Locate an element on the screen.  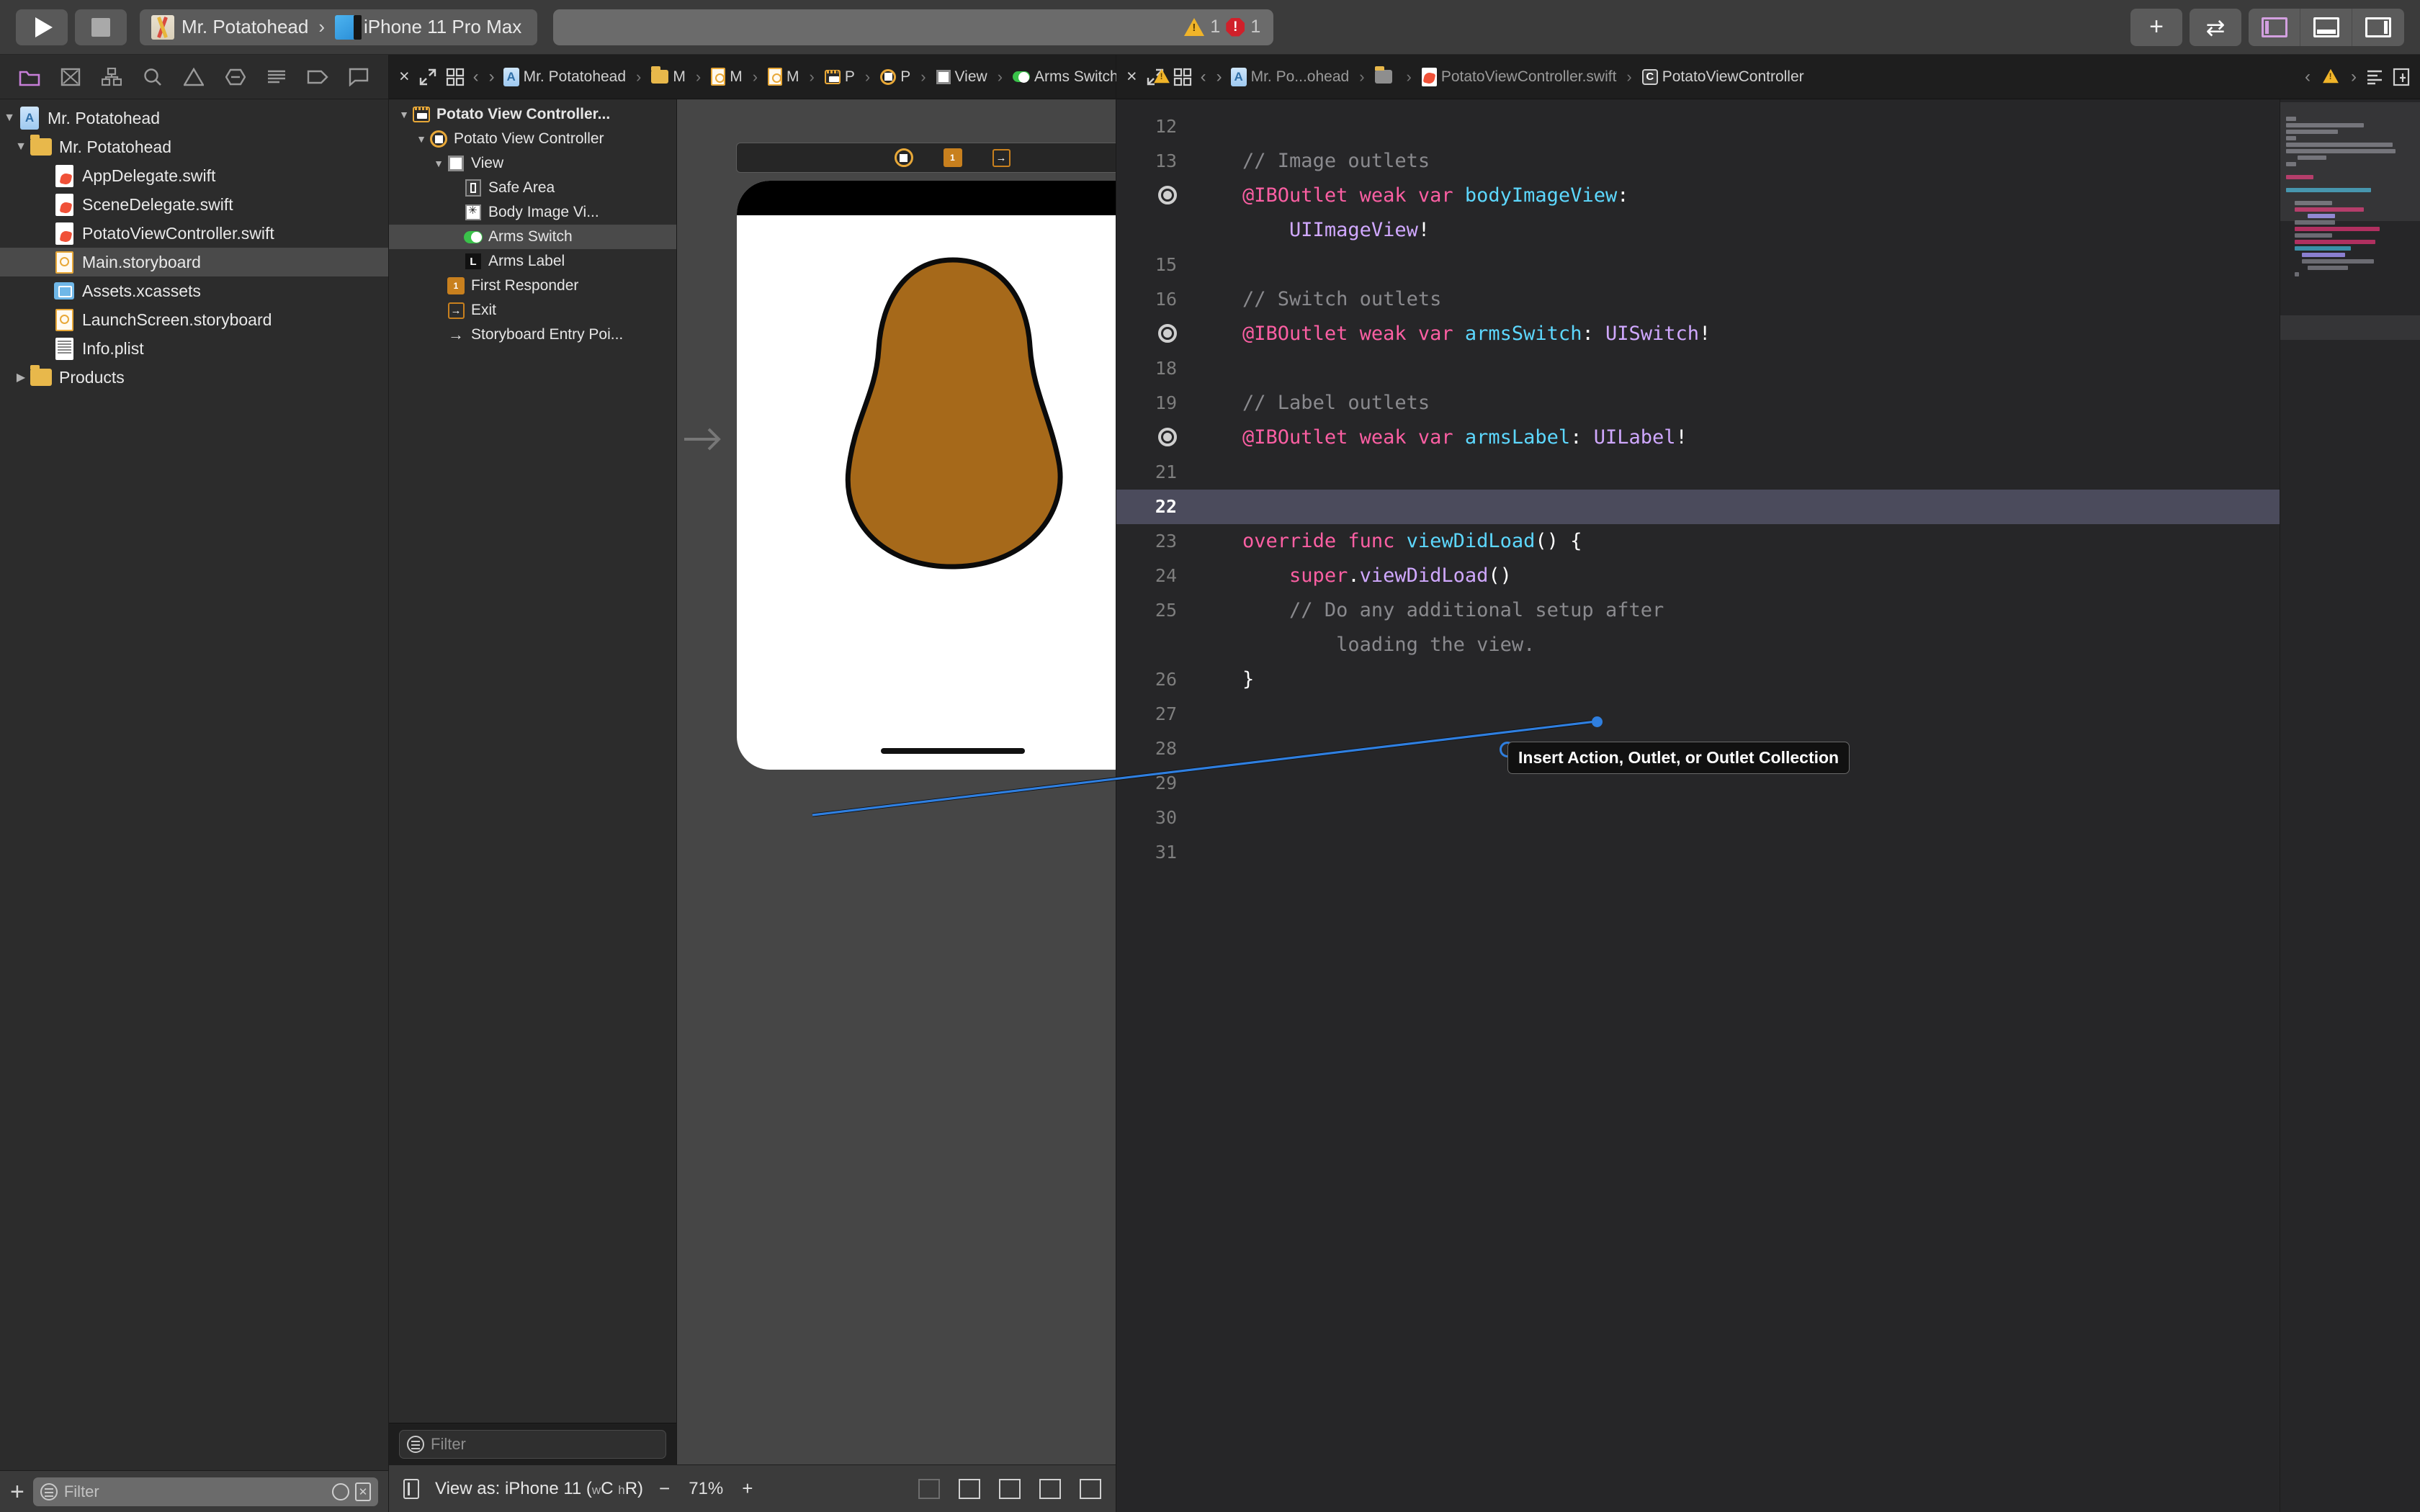
add-editor-button: + is located at coordinates (2156, 27).